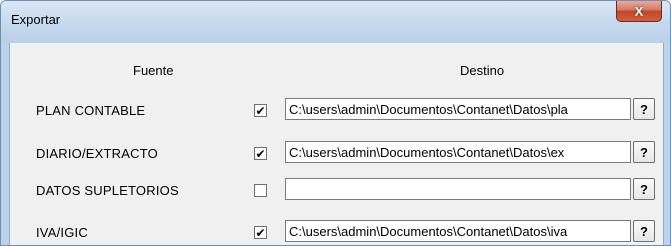 This screenshot has height=246, width=671. What do you see at coordinates (260, 190) in the screenshot?
I see `export-checkbox` at bounding box center [260, 190].